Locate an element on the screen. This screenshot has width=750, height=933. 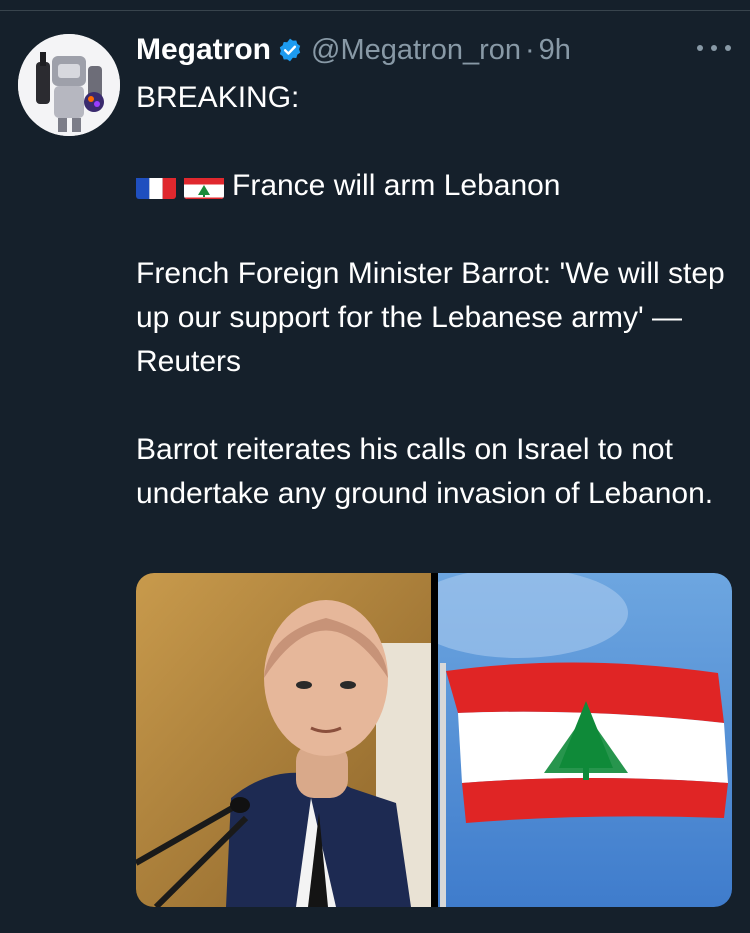
author-name: Megatron is located at coordinates (203, 50).